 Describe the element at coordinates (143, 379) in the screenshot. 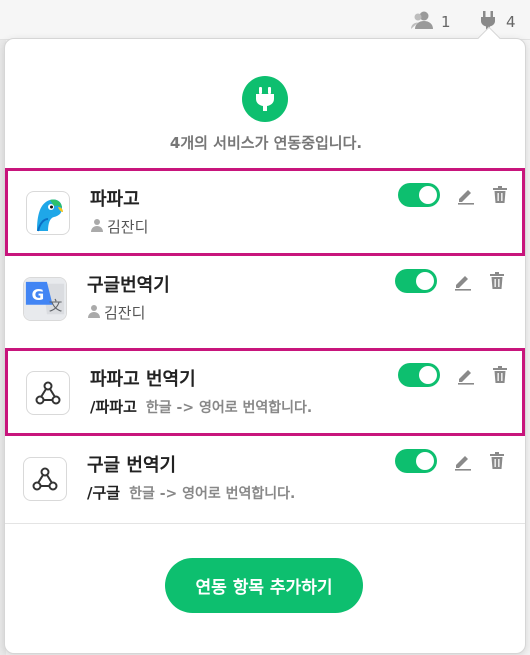

I see `service-name: 파파고 번역기` at that location.